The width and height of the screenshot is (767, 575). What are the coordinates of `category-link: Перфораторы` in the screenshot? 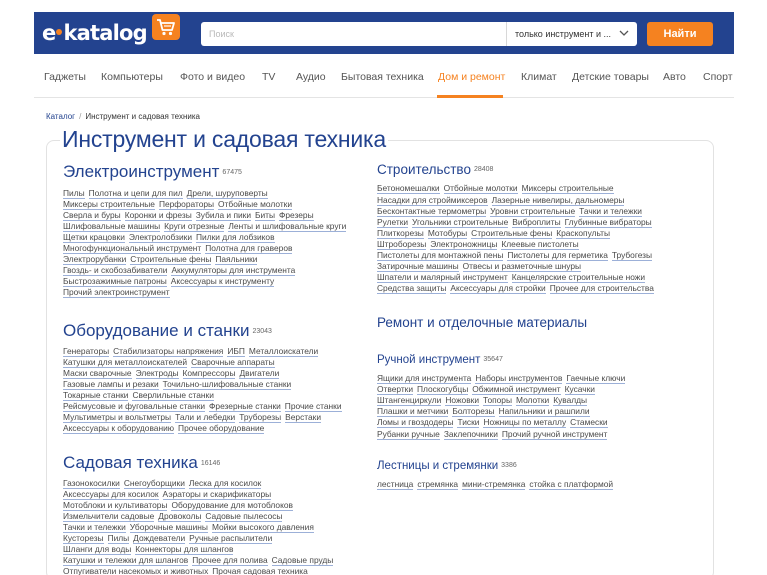 It's located at (186, 204).